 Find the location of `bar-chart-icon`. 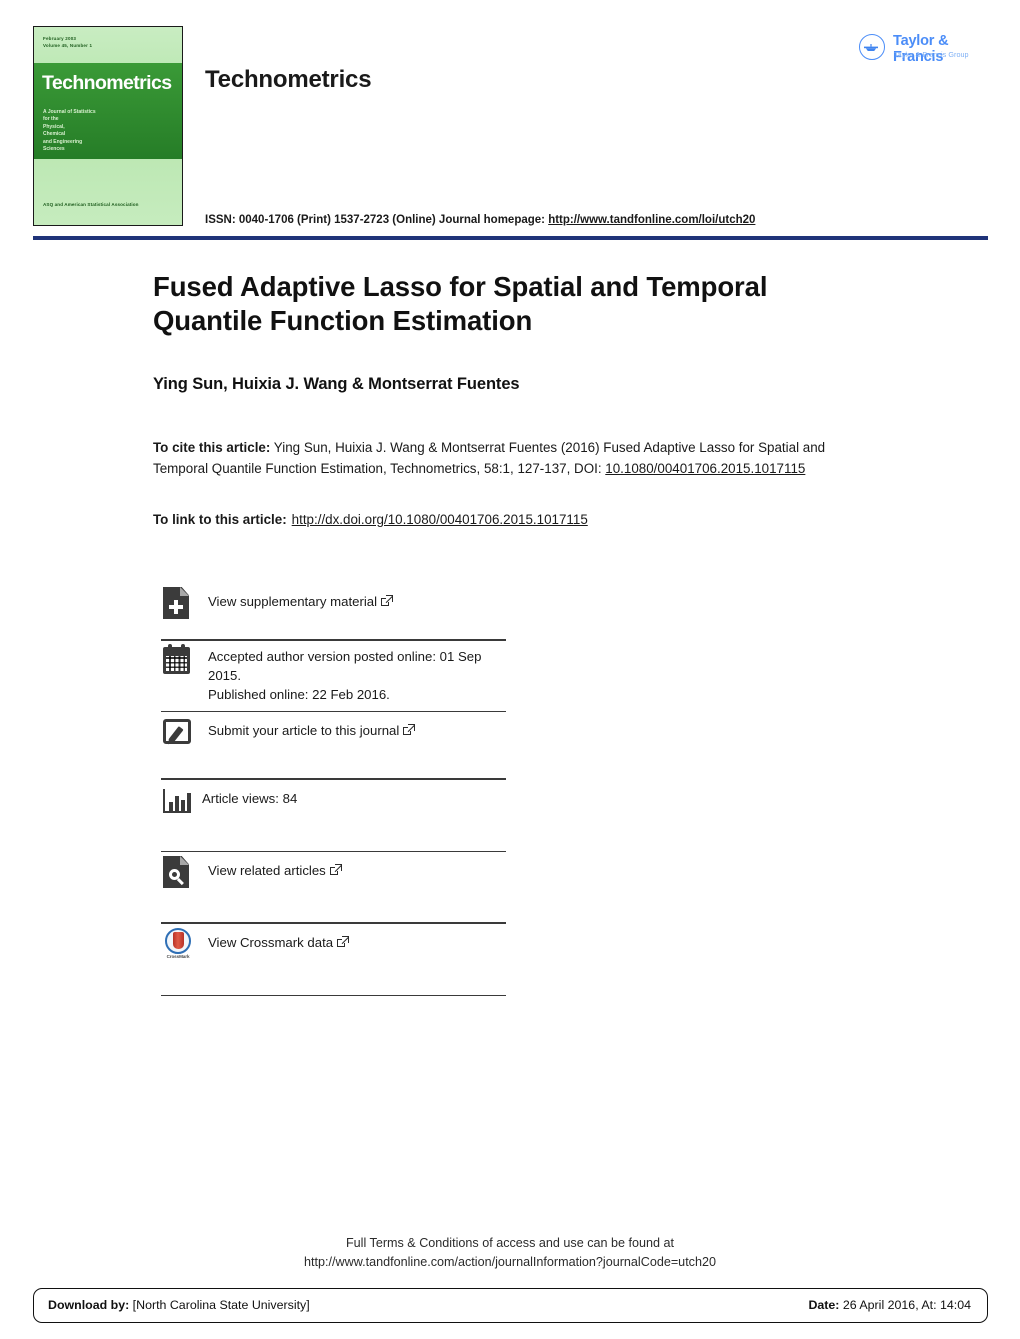

bar-chart-icon is located at coordinates (178, 801).